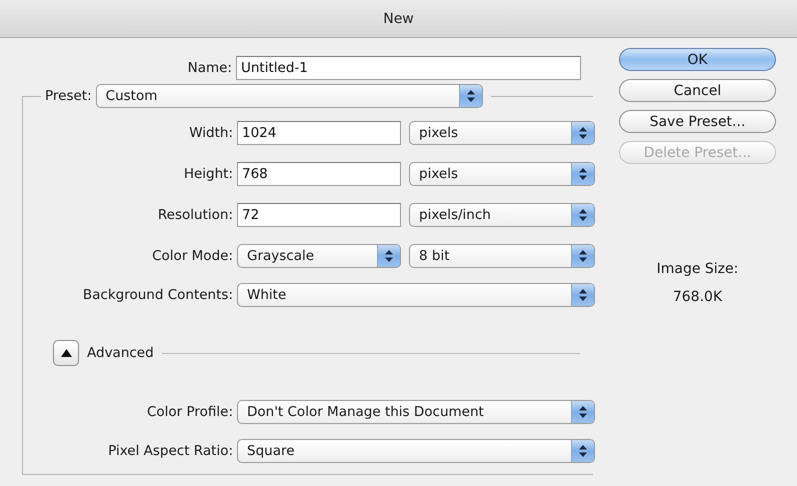 Image resolution: width=797 pixels, height=486 pixels. What do you see at coordinates (189, 412) in the screenshot?
I see `field-label: Color Profile:` at bounding box center [189, 412].